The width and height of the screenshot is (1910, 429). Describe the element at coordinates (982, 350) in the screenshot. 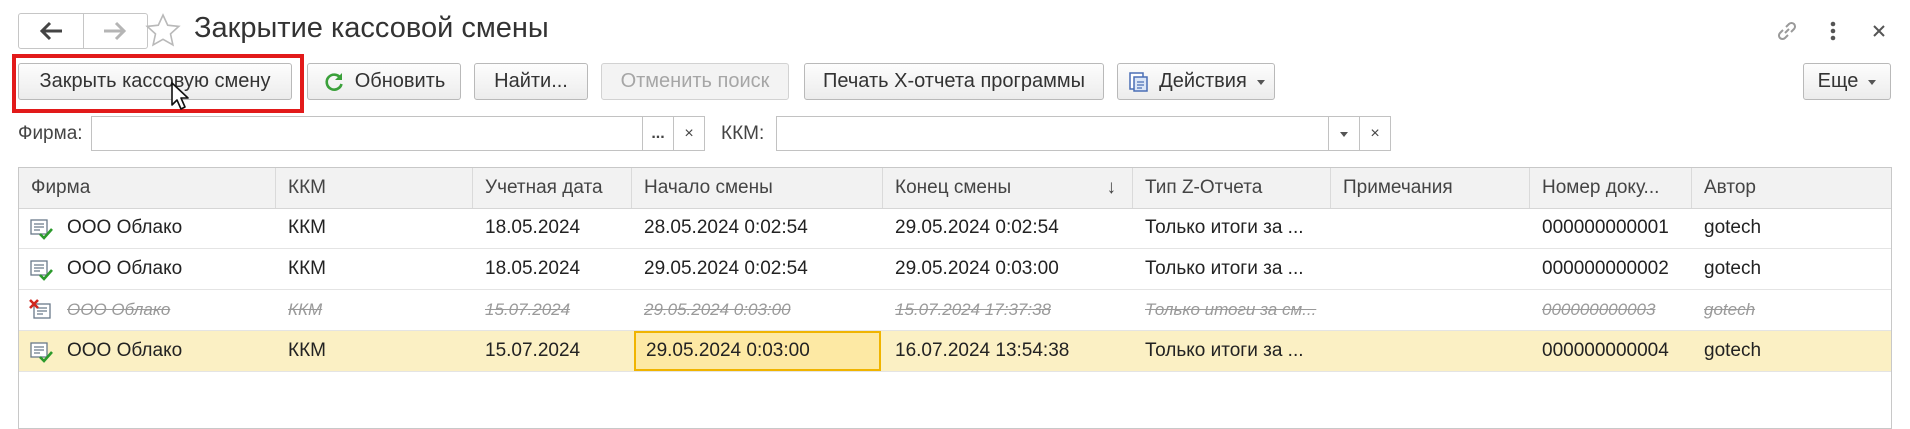

I see `cell-end: 16.07.2024 13:54:38` at that location.